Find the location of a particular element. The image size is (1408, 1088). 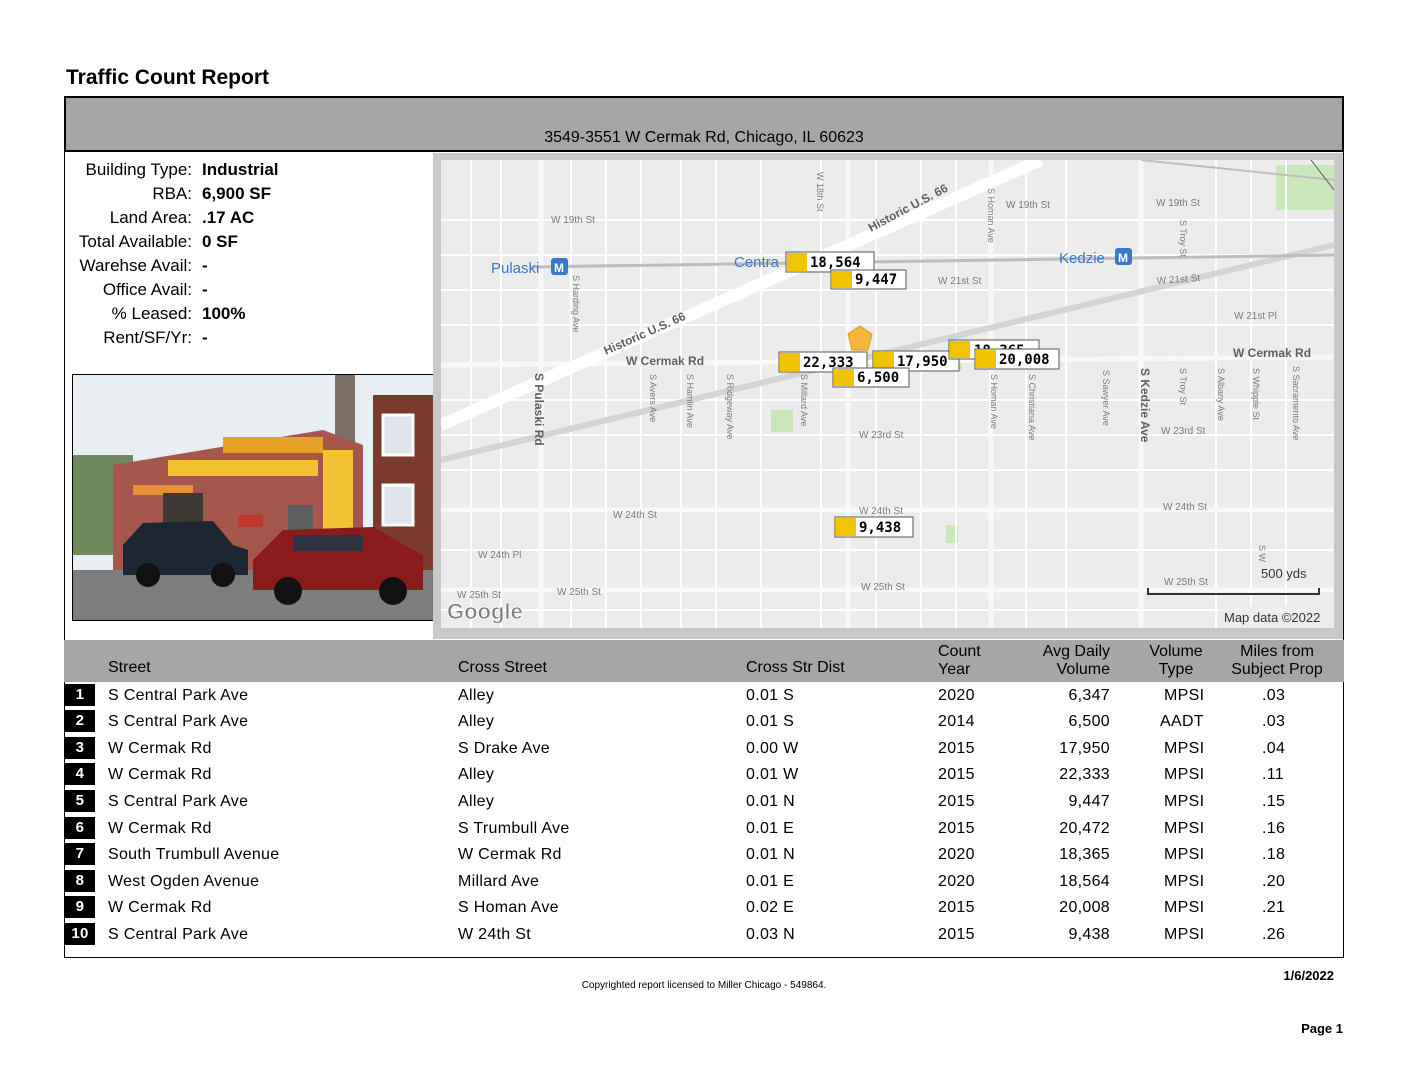

cell-cross-dist: 0.01 S is located at coordinates (770, 695).